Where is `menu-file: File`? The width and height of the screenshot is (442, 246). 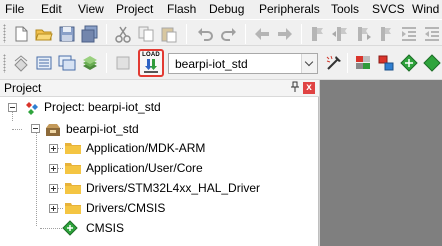 menu-file: File is located at coordinates (14, 9).